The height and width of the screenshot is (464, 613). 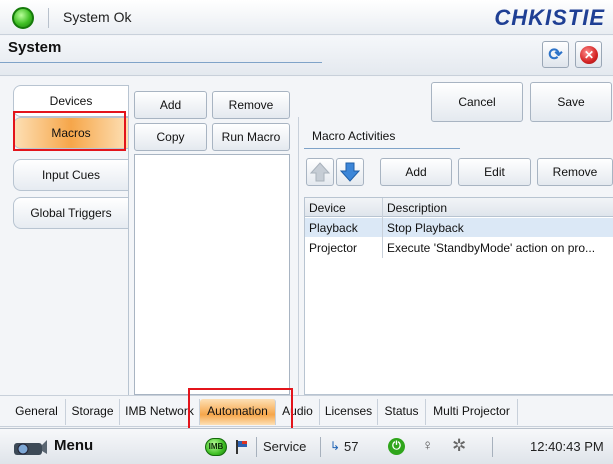 What do you see at coordinates (216, 447) in the screenshot?
I see `imb-status-icon: IMB` at bounding box center [216, 447].